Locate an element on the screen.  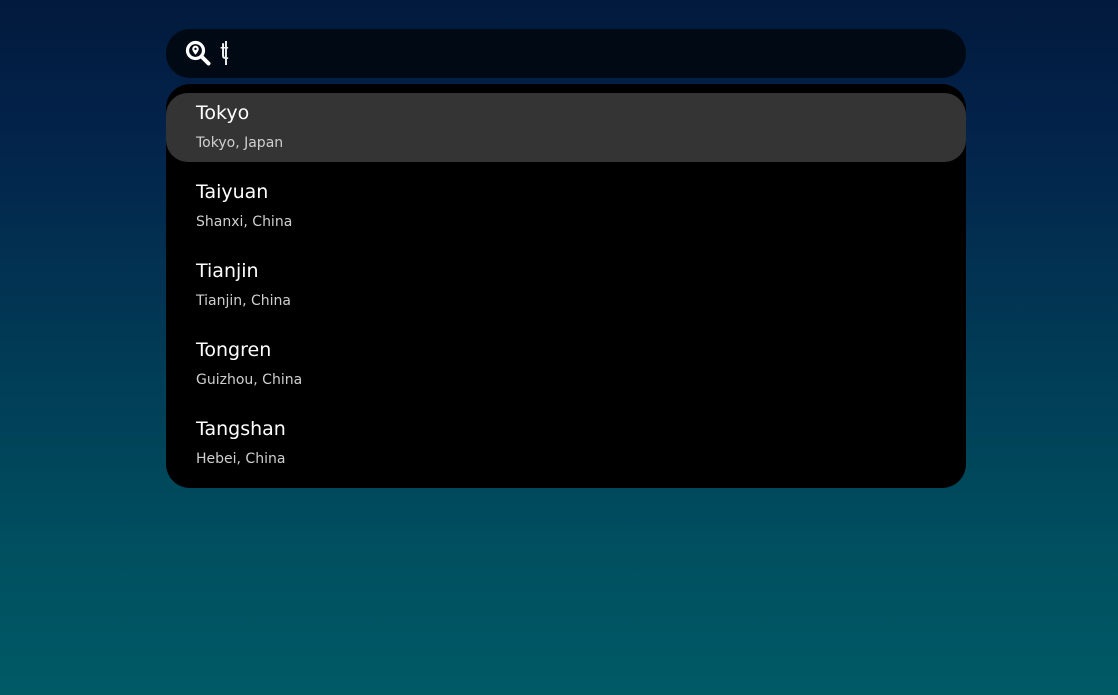
suggestion-item-tongren: Tongren Guizhou, China is located at coordinates (566, 364).